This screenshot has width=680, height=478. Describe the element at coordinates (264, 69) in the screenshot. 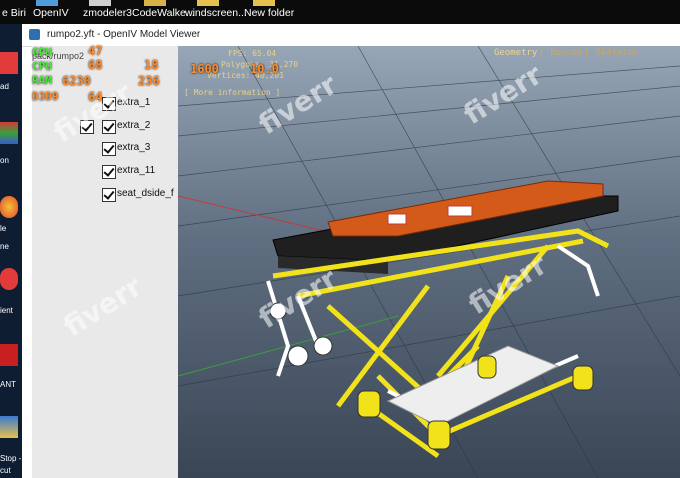

I see `clock-2-value: 10.0` at that location.